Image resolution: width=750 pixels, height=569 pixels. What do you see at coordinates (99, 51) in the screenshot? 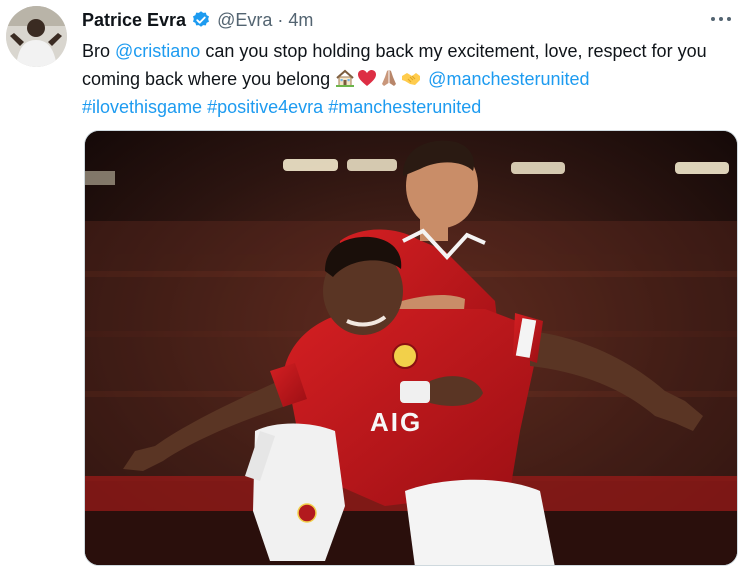
I see `text-segment: Bro` at bounding box center [99, 51].